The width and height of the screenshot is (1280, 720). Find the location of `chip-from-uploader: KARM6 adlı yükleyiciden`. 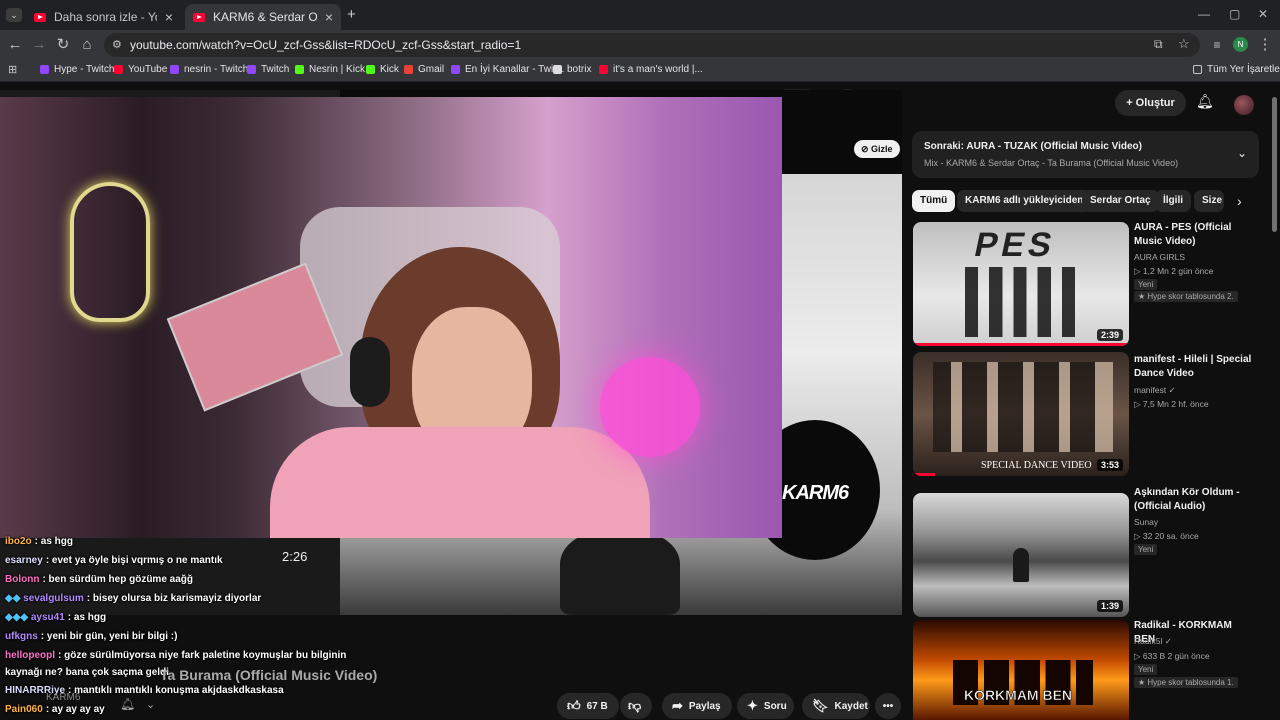

chip-from-uploader: KARM6 adlı yükleyiciden is located at coordinates (1024, 201).